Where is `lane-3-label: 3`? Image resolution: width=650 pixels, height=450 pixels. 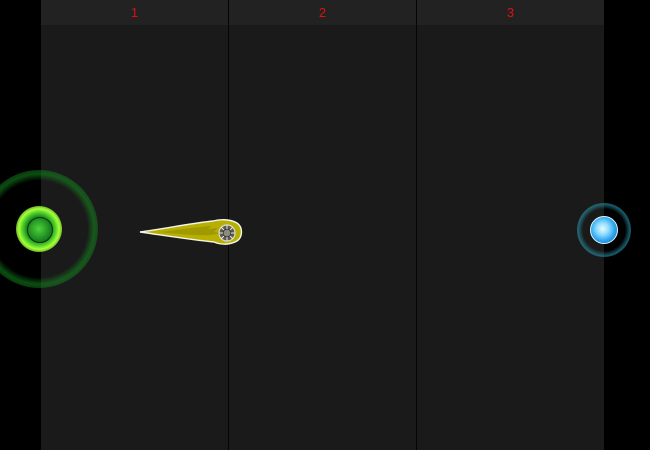 lane-3-label: 3 is located at coordinates (510, 12).